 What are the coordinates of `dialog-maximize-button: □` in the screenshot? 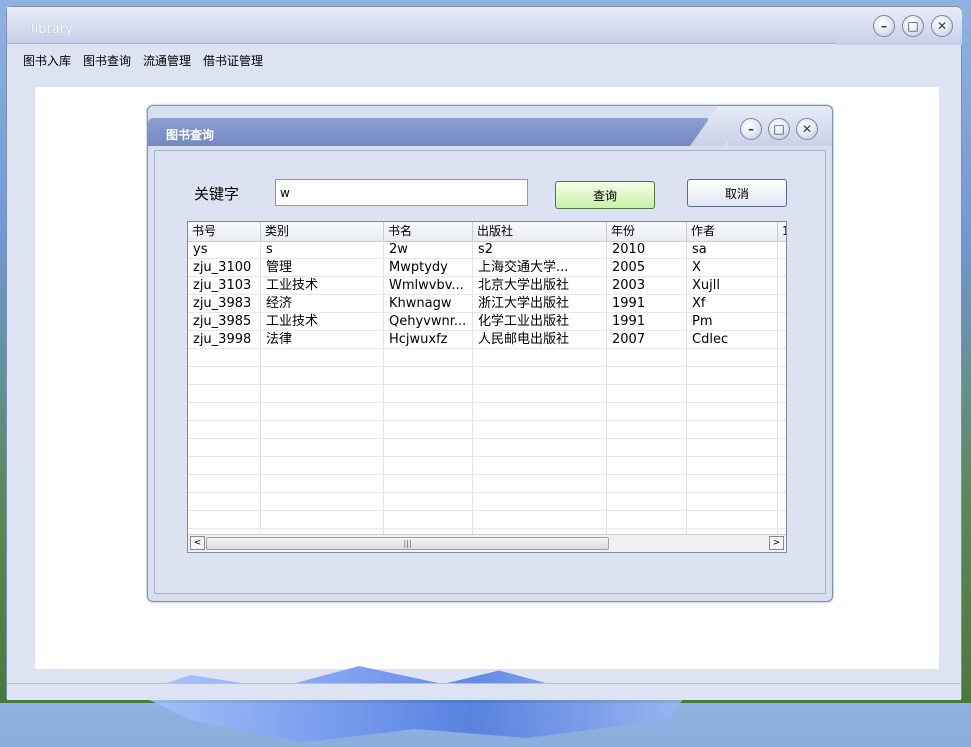 It's located at (779, 129).